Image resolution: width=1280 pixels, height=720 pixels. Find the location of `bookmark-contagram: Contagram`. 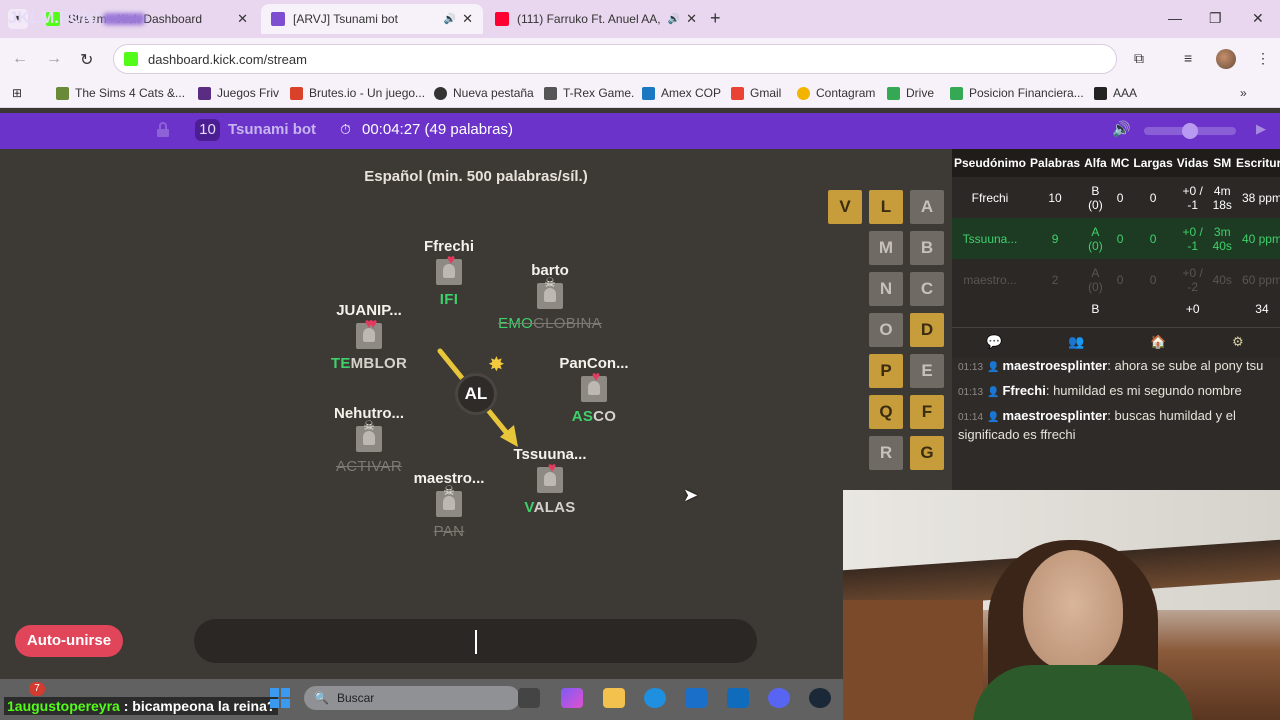

bookmark-contagram: Contagram is located at coordinates (836, 93).